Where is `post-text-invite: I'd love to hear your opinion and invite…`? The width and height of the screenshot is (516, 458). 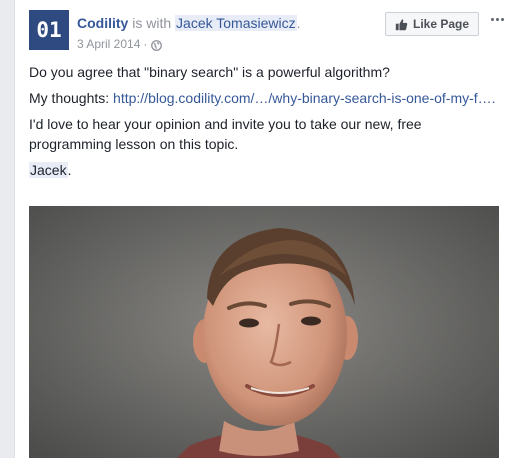 post-text-invite: I'd love to hear your opinion and invite… is located at coordinates (225, 134).